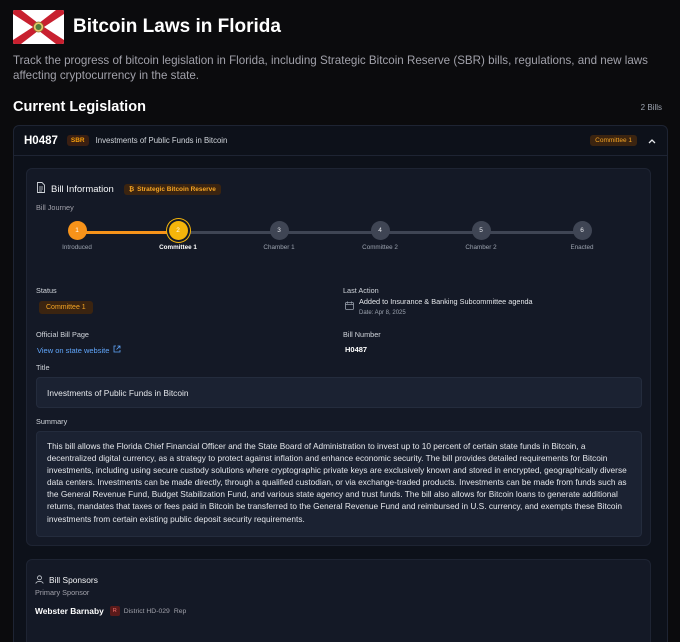 The height and width of the screenshot is (642, 680). I want to click on state-website-link: View on state website, so click(79, 350).